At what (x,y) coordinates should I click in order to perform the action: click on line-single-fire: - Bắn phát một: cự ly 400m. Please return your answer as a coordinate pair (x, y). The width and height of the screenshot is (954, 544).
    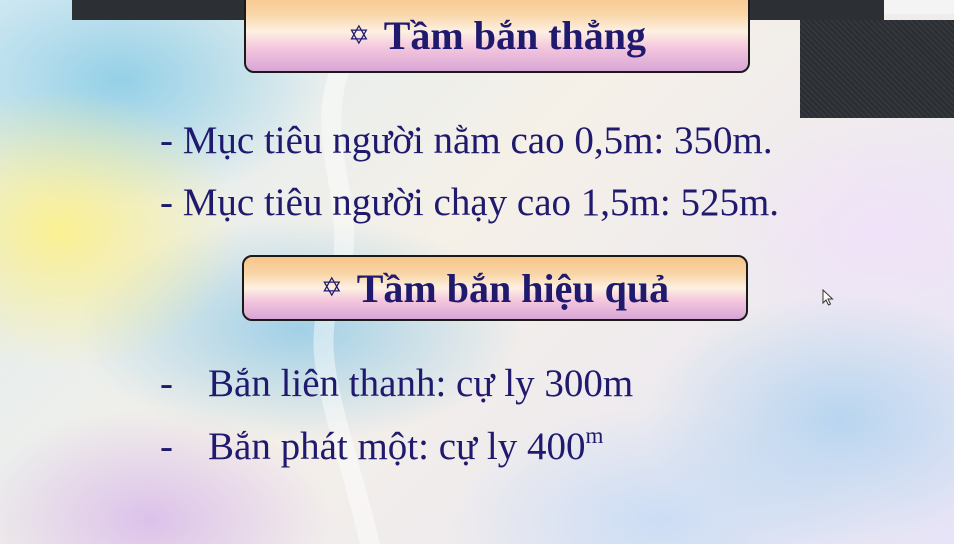
    Looking at the image, I should click on (381, 445).